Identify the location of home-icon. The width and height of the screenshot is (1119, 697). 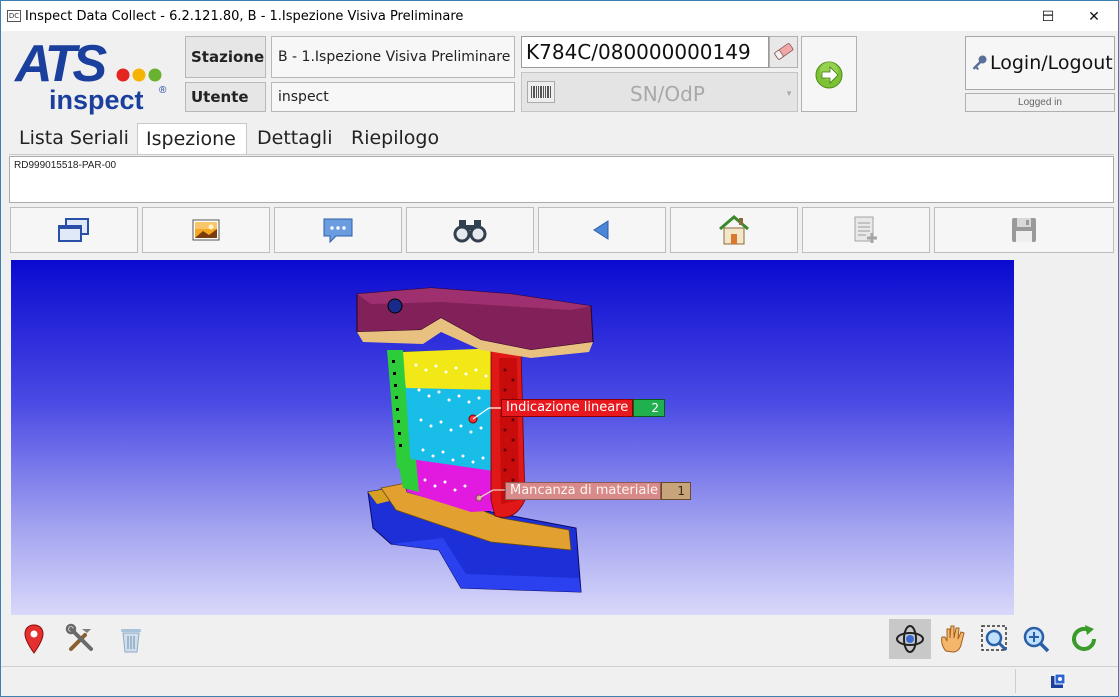
(734, 230).